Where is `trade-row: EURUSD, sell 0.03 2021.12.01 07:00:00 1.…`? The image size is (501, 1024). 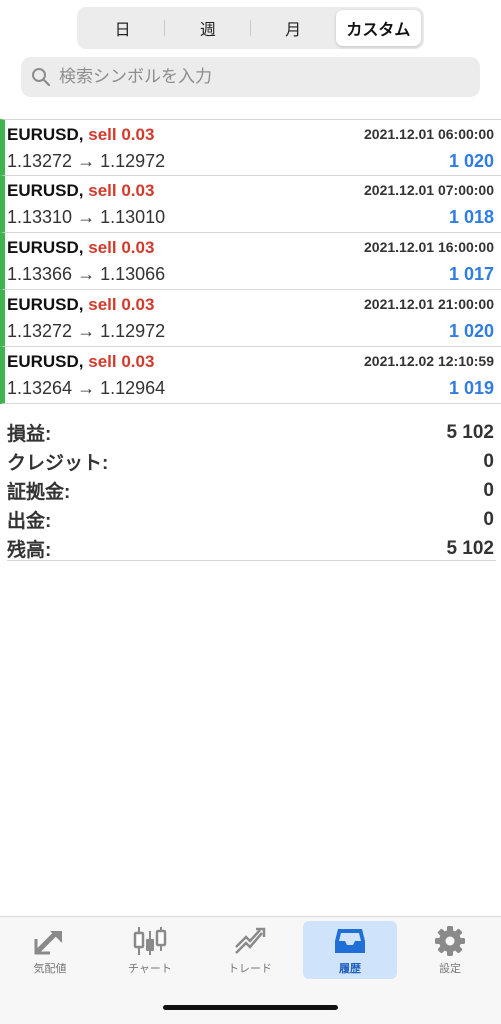
trade-row: EURUSD, sell 0.03 2021.12.01 07:00:00 1.… is located at coordinates (250, 204).